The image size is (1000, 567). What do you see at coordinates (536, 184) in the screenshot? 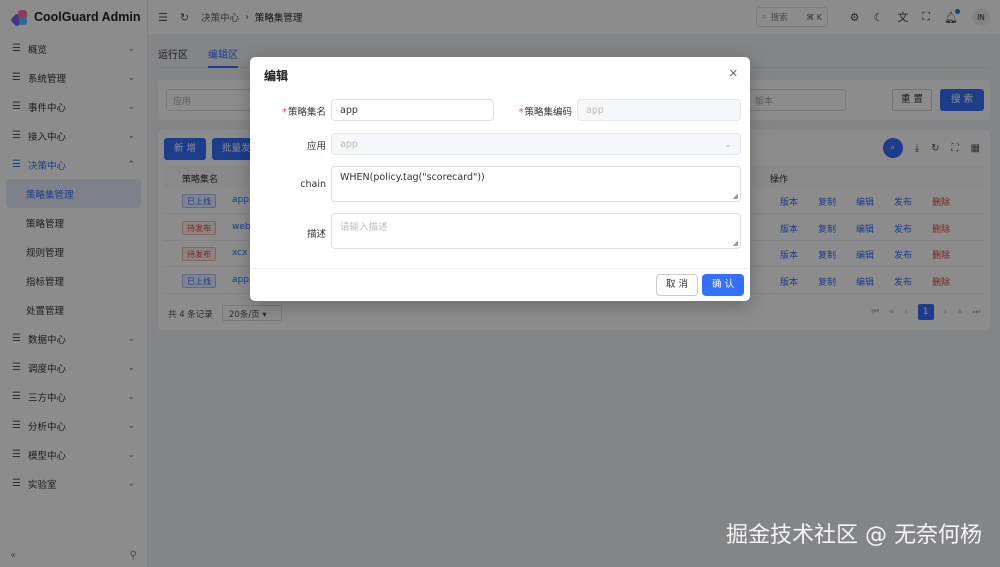
I see `chain-textarea: WHEN(policy.tag("scorecard")) ◢` at bounding box center [536, 184].